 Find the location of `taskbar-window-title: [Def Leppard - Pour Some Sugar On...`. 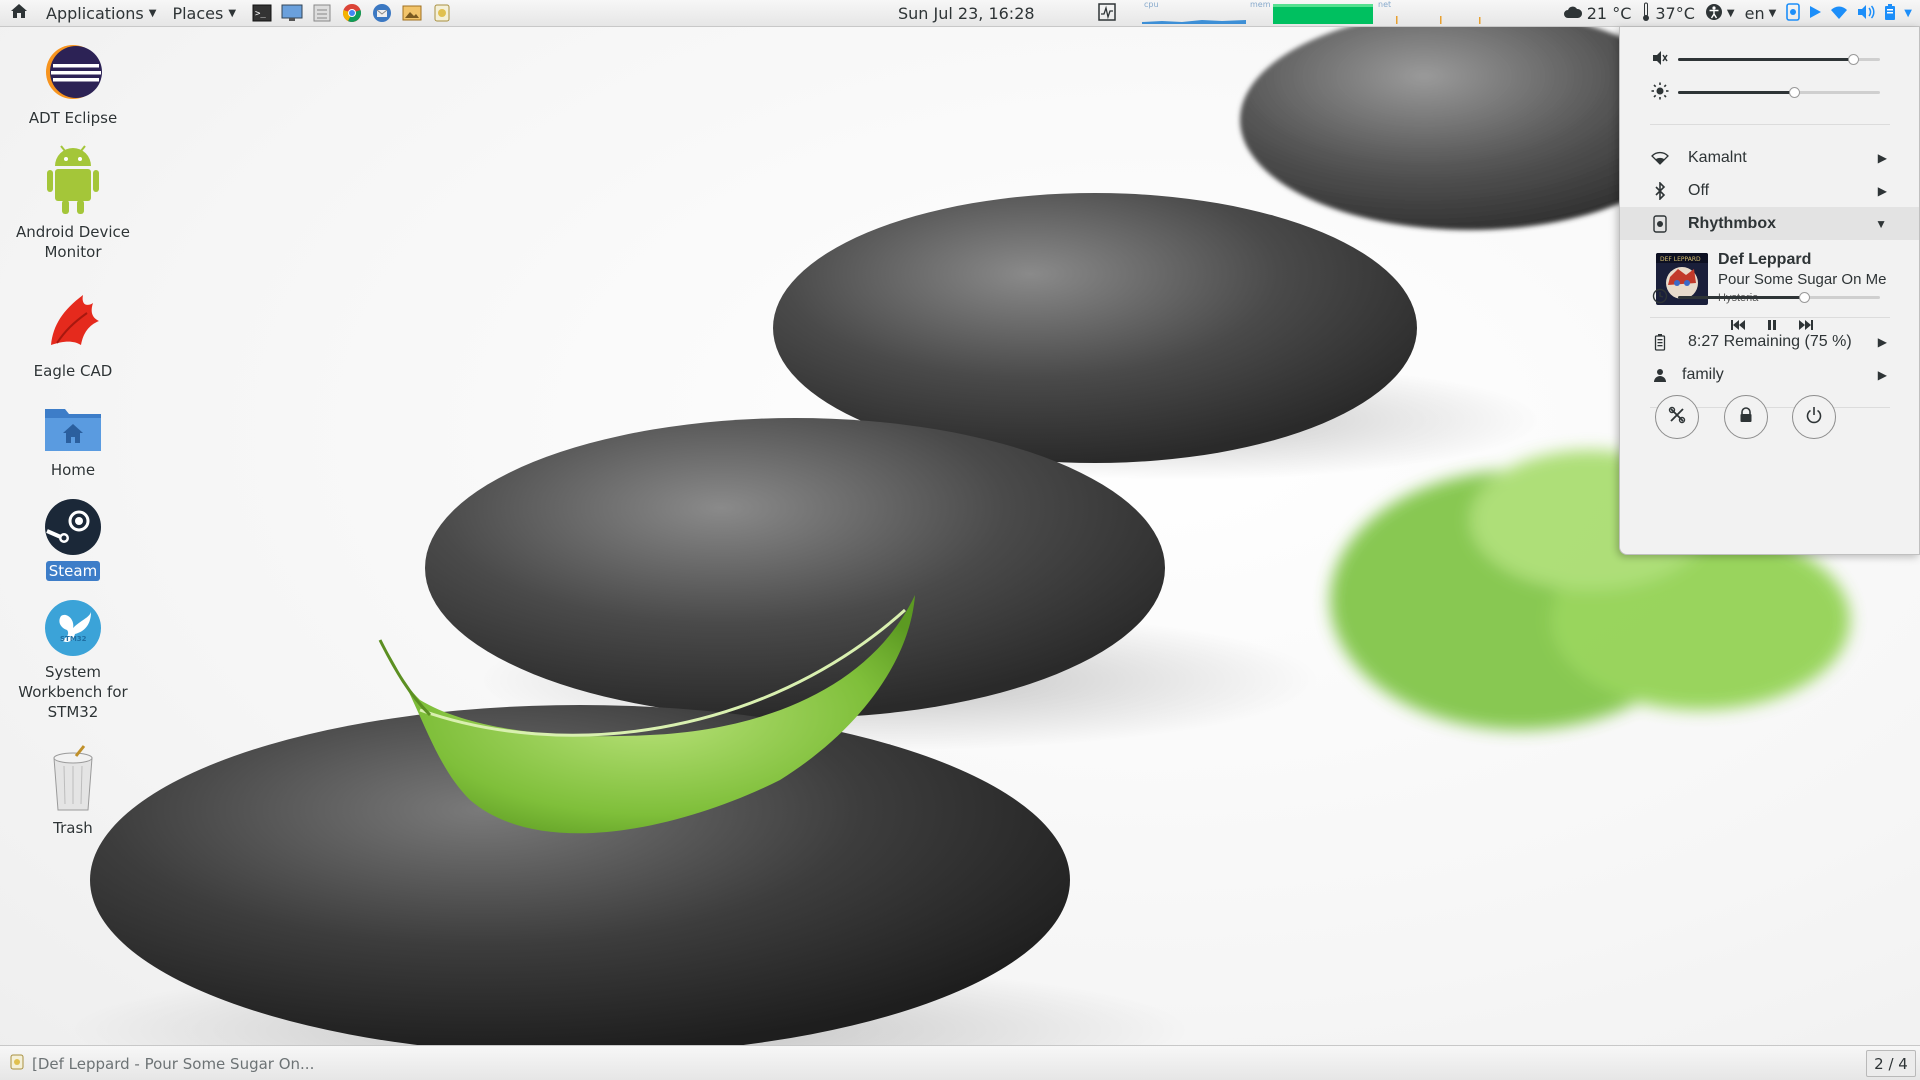

taskbar-window-title: [Def Leppard - Pour Some Sugar On... is located at coordinates (173, 1063).